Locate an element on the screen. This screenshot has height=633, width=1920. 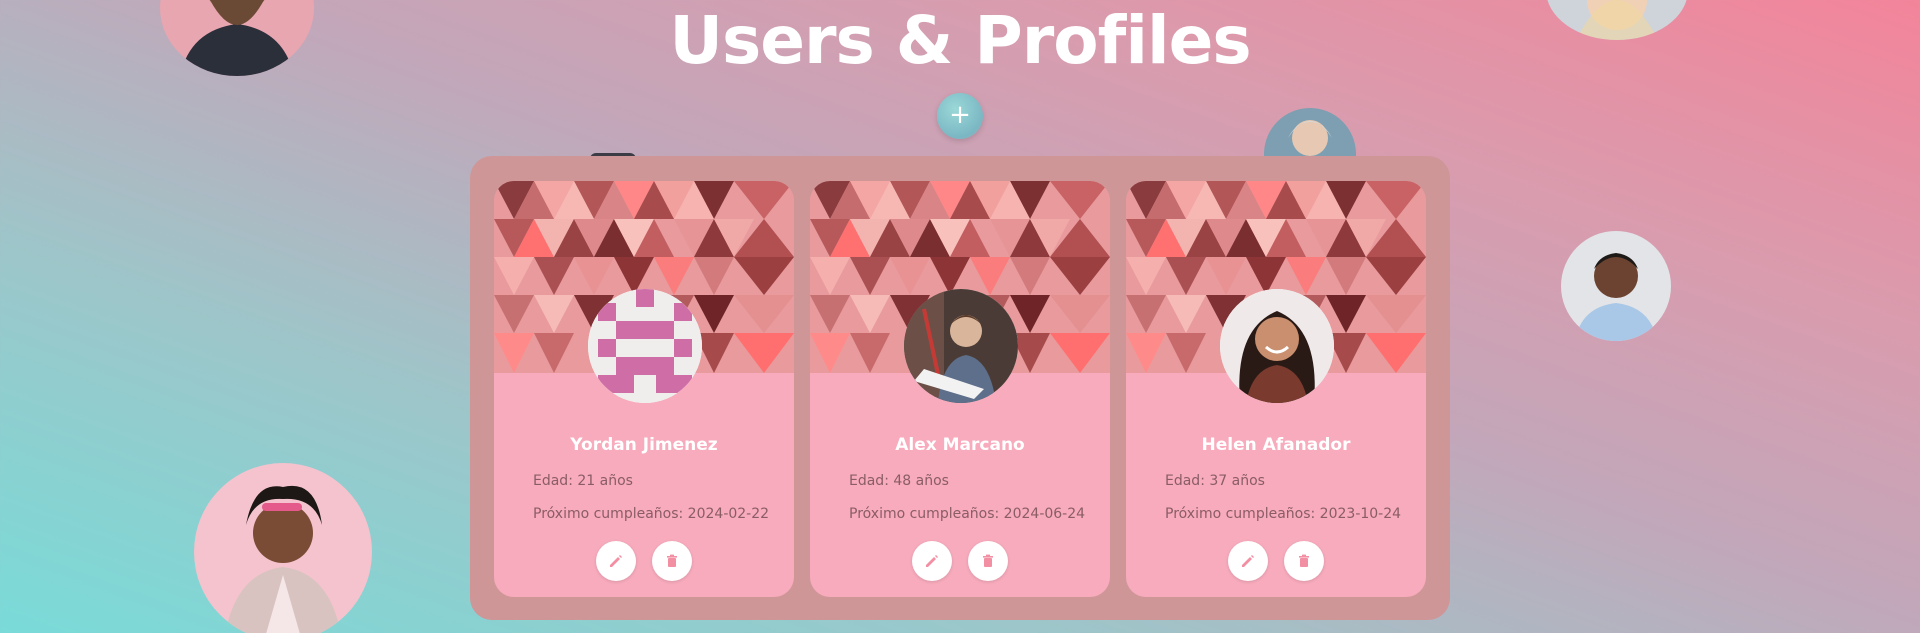
plus-icon: + is located at coordinates (960, 115).